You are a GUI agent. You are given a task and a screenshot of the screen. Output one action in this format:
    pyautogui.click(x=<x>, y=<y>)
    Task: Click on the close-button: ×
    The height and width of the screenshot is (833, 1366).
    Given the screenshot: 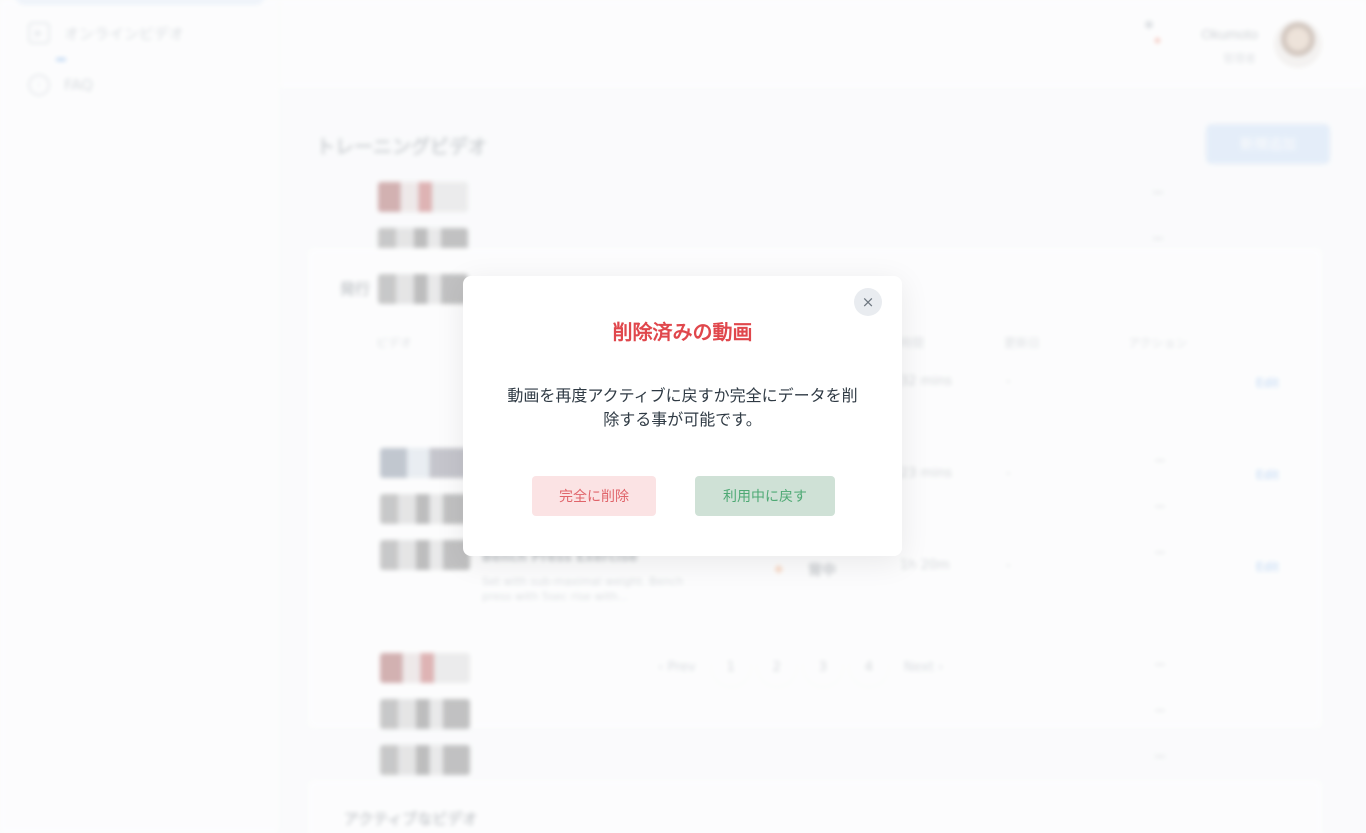 What is the action you would take?
    pyautogui.click(x=868, y=302)
    